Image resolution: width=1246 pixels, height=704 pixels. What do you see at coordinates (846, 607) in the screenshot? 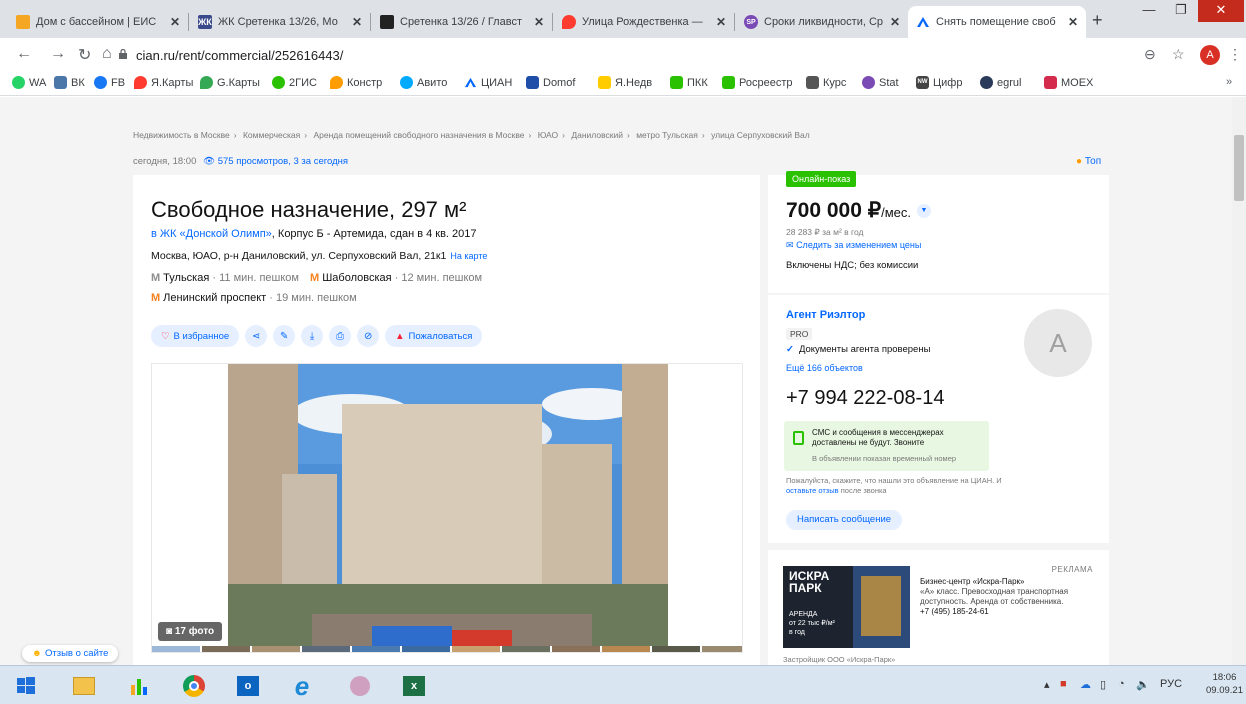
I see `ad-image: ИСКРА ПАРК АРЕНДА от 22 тыс ₽/м² в год` at bounding box center [846, 607].